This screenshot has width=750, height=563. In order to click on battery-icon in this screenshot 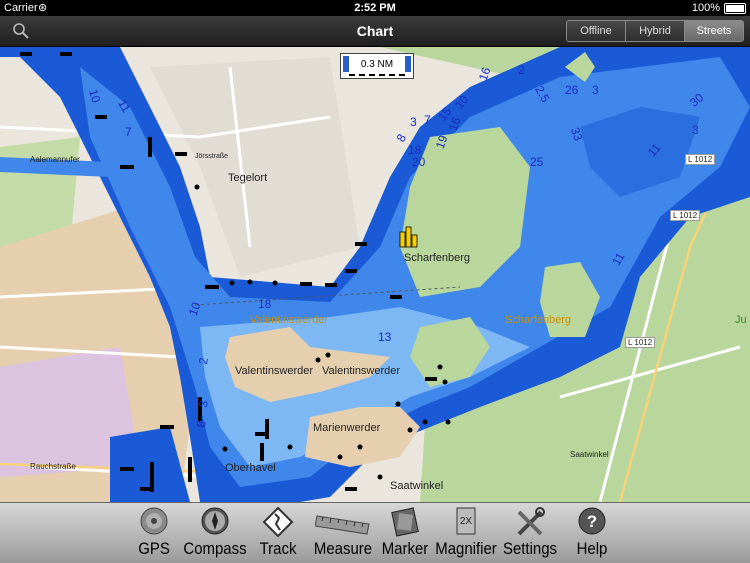, I will do `click(735, 8)`.